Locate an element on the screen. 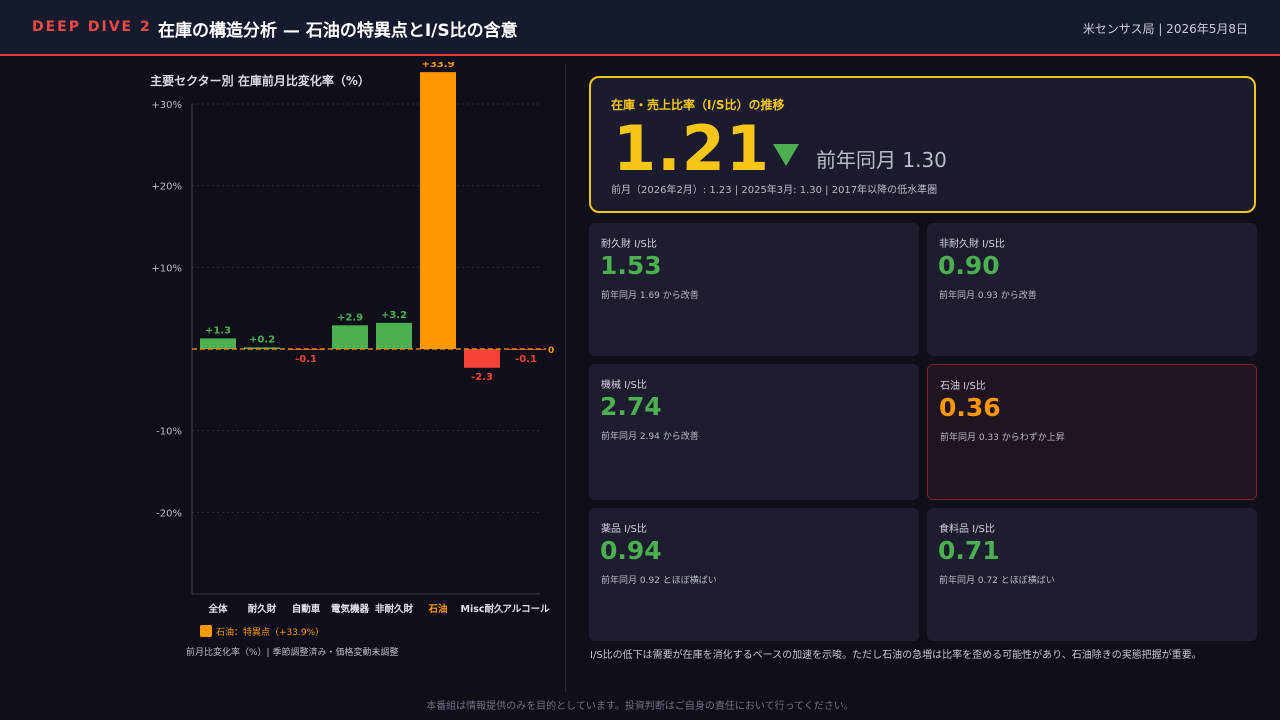  x-tick-label: 石油 is located at coordinates (437, 609).